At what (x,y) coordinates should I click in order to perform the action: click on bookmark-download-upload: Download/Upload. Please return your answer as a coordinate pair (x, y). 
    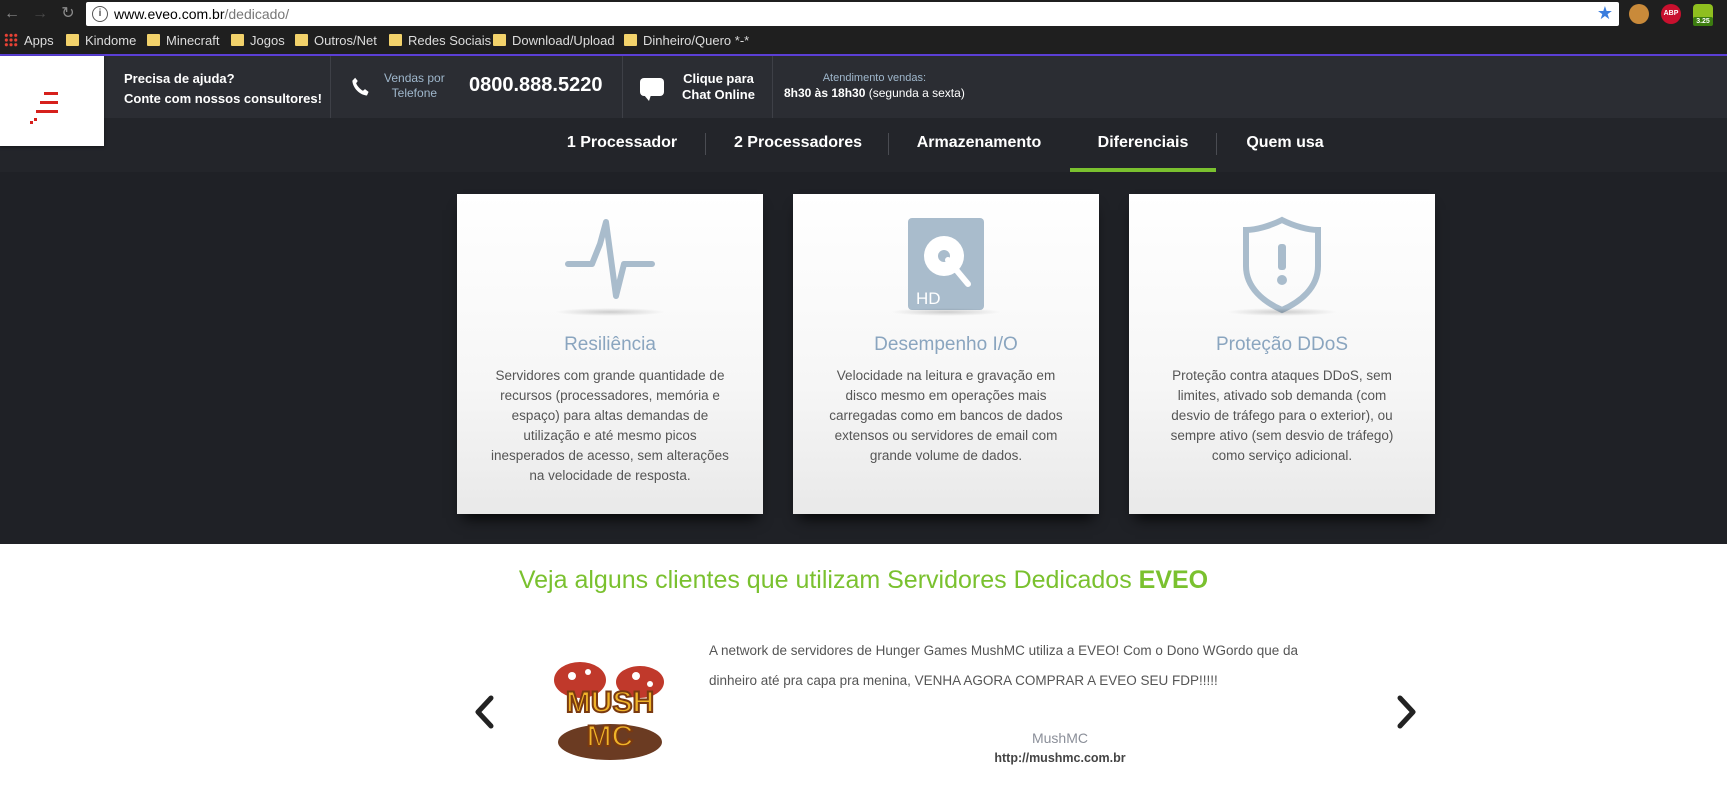
    Looking at the image, I should click on (554, 40).